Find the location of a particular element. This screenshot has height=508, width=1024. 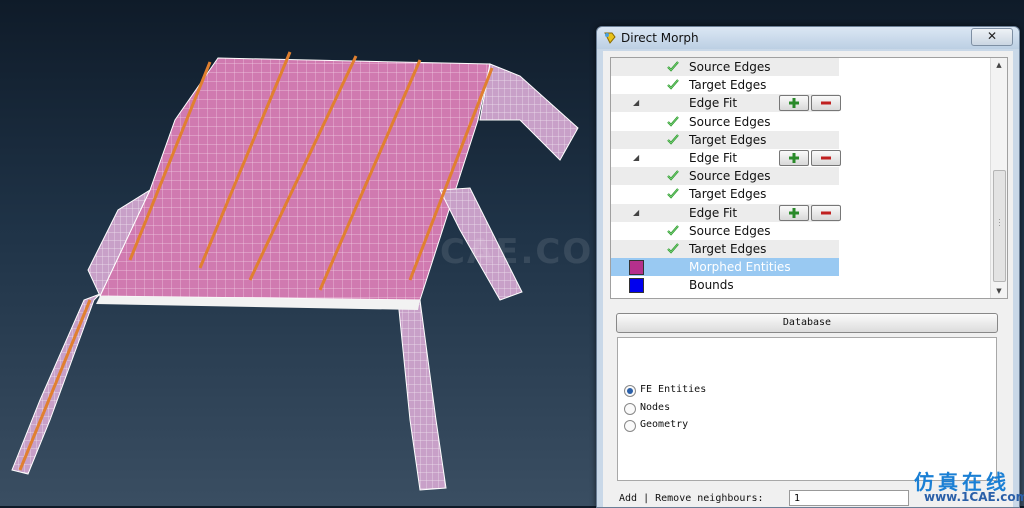

tree-scrollbar: ▲ · · · ▼ is located at coordinates (998, 178).